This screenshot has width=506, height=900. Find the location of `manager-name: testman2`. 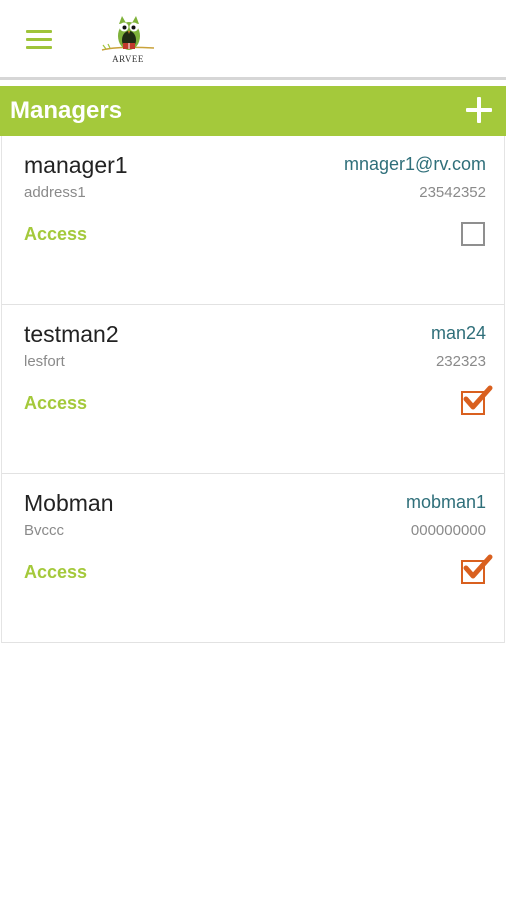

manager-name: testman2 is located at coordinates (71, 334).